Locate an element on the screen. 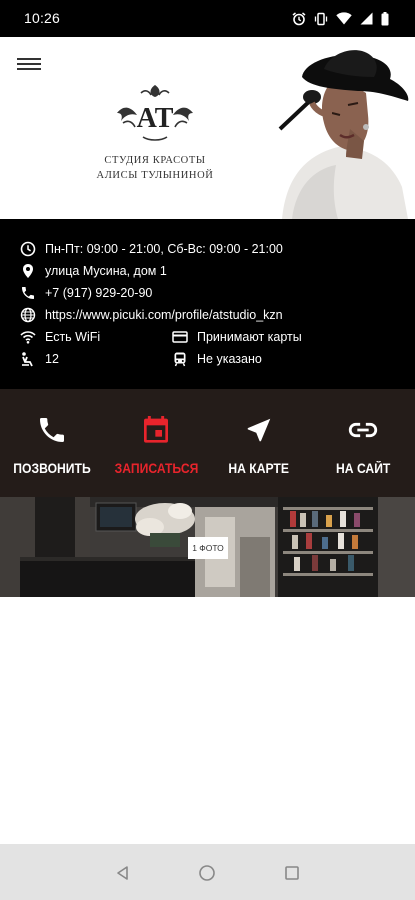  seats-row: 12 is located at coordinates (39, 359).